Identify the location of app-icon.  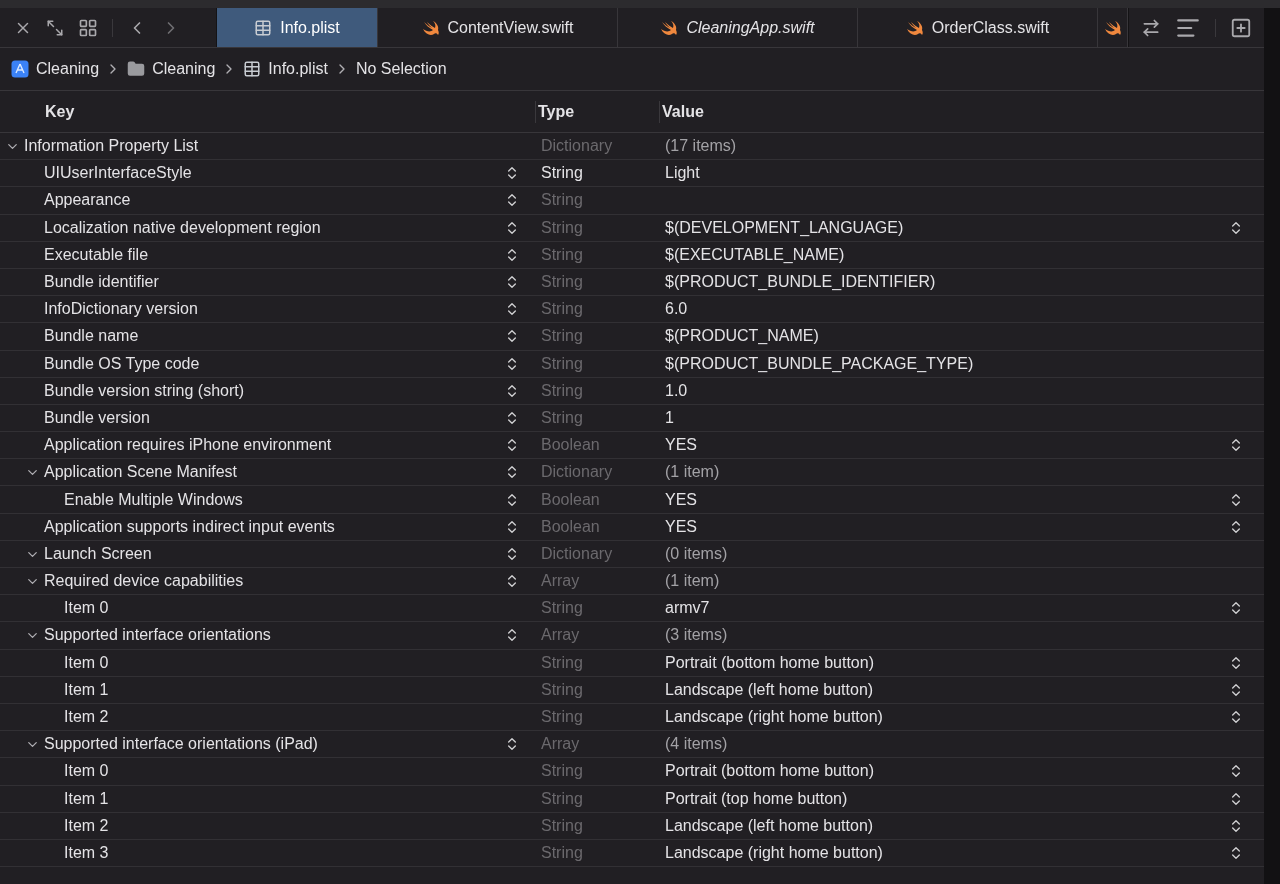
(20, 69).